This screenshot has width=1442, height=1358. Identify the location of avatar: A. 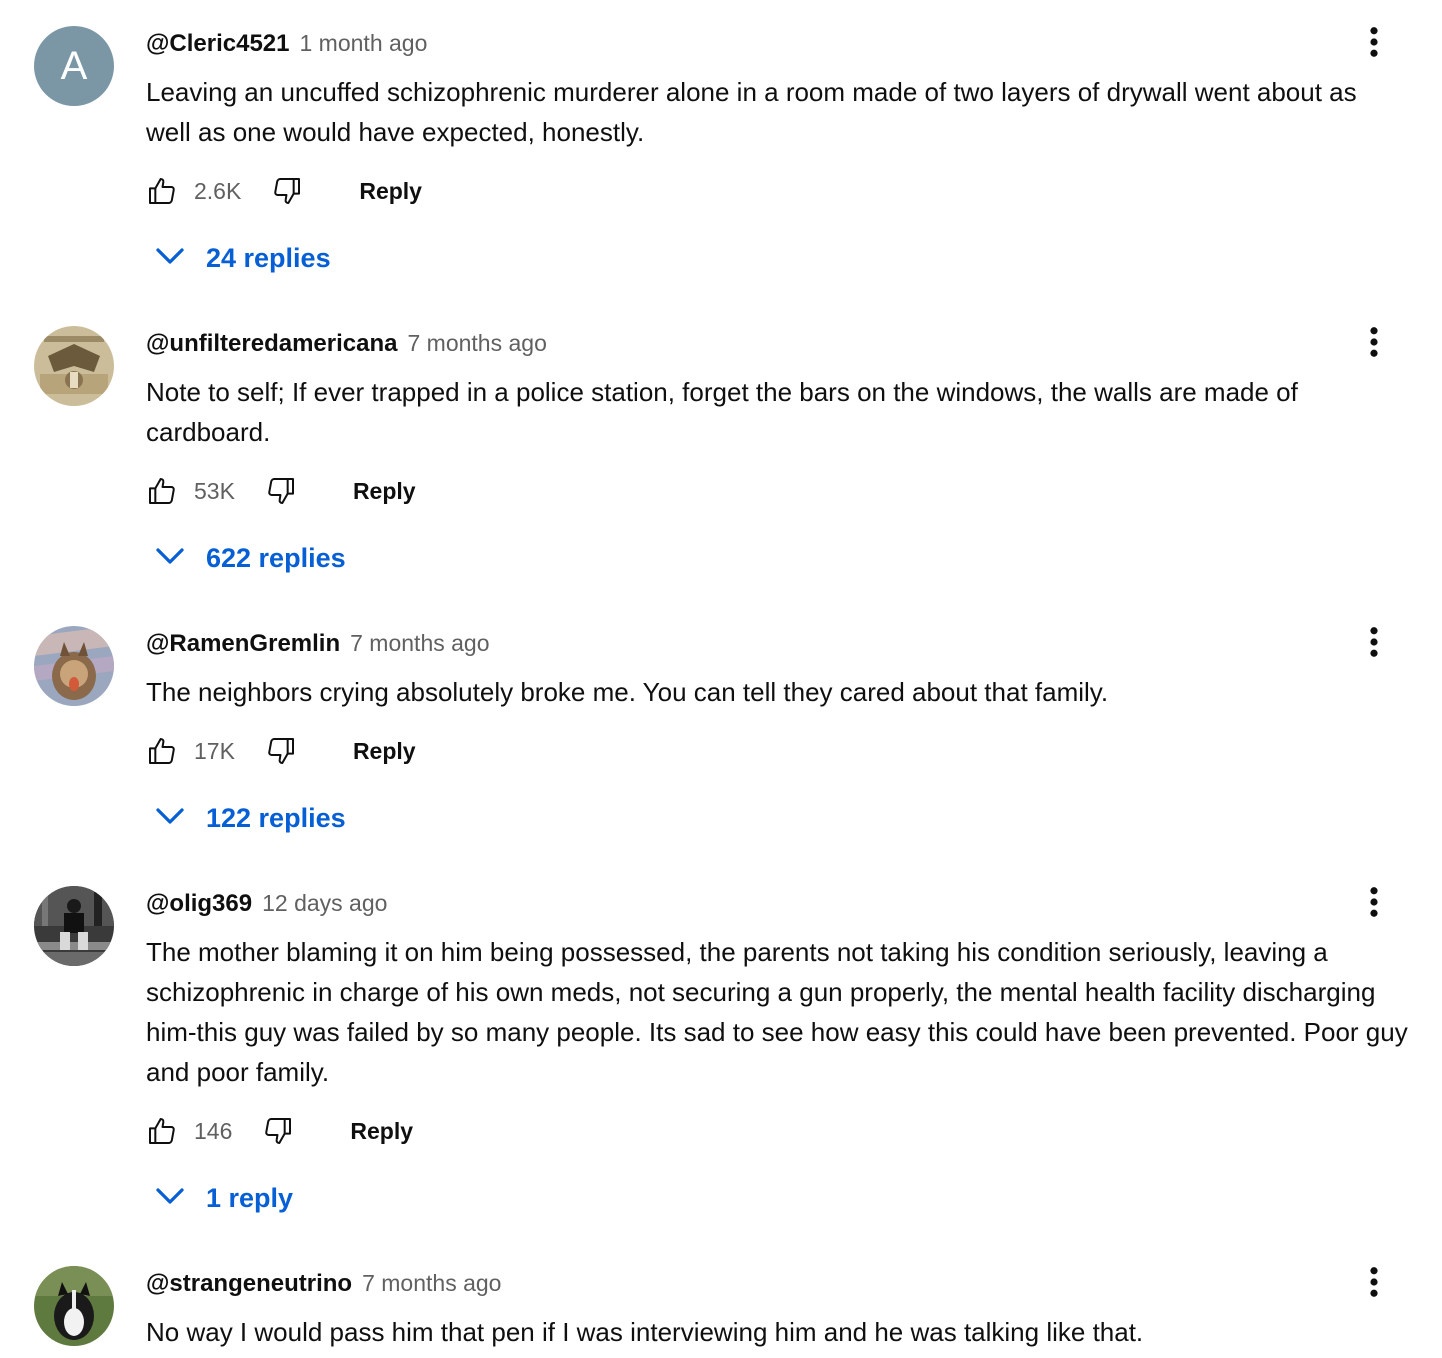
(74, 66).